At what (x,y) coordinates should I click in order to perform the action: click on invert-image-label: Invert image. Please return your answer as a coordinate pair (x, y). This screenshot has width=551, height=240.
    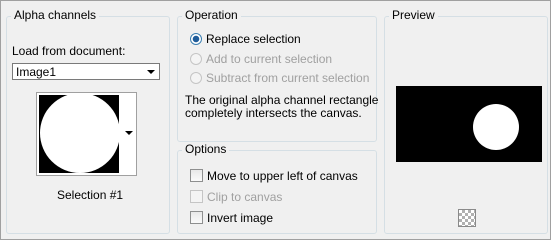
    Looking at the image, I should click on (240, 218).